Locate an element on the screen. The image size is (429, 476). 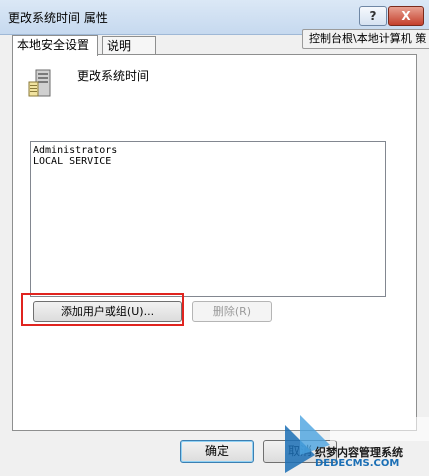
close-button: X is located at coordinates (406, 16).